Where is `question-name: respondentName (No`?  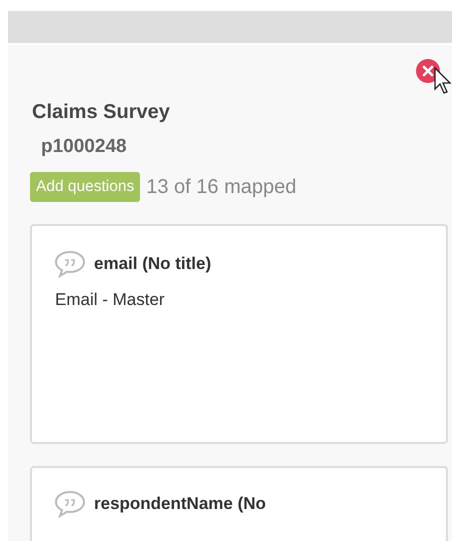
question-name: respondentName (No is located at coordinates (180, 504).